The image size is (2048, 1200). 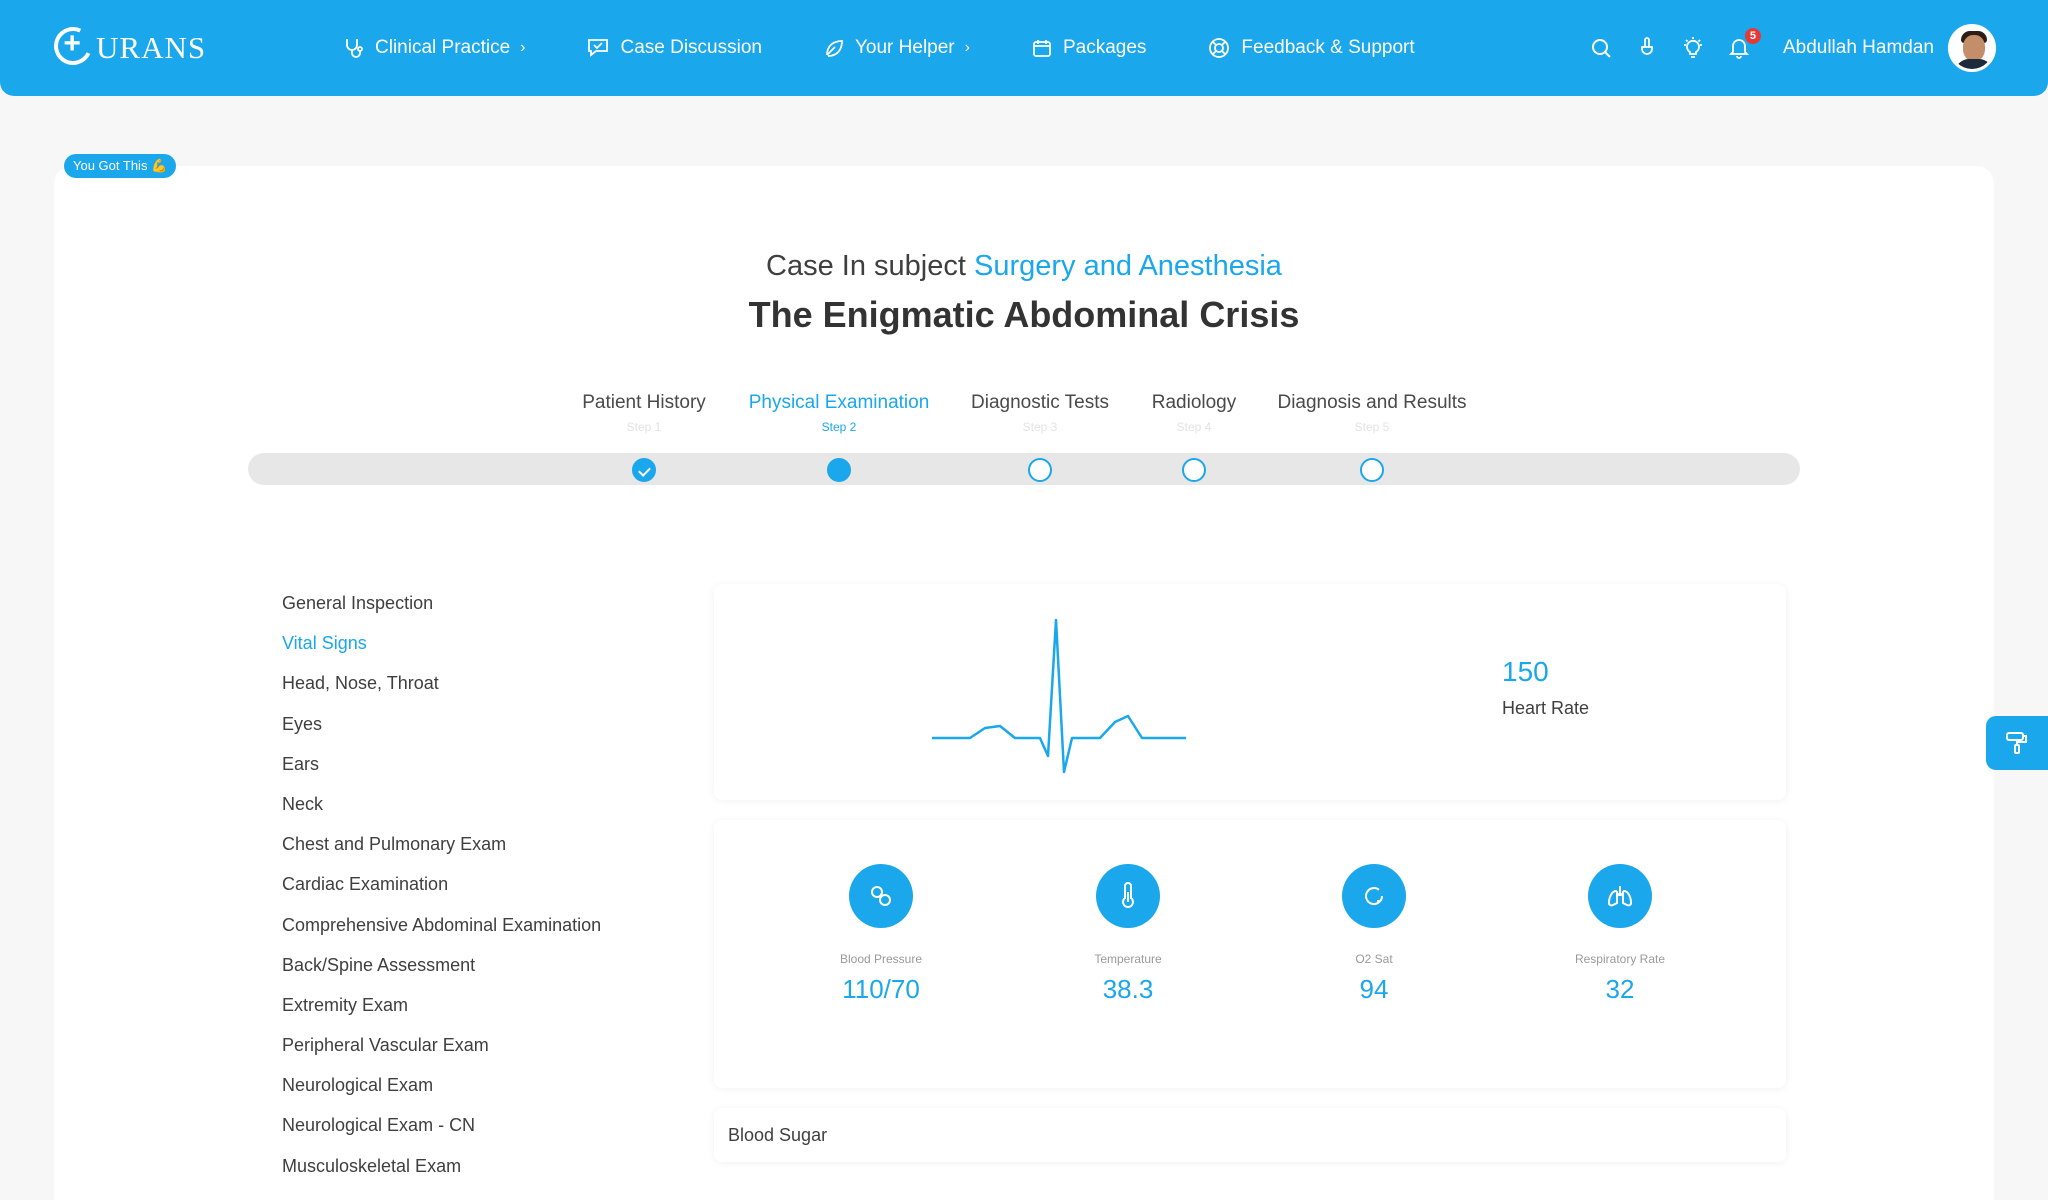 What do you see at coordinates (1752, 36) in the screenshot?
I see `notification-count-badge: 5` at bounding box center [1752, 36].